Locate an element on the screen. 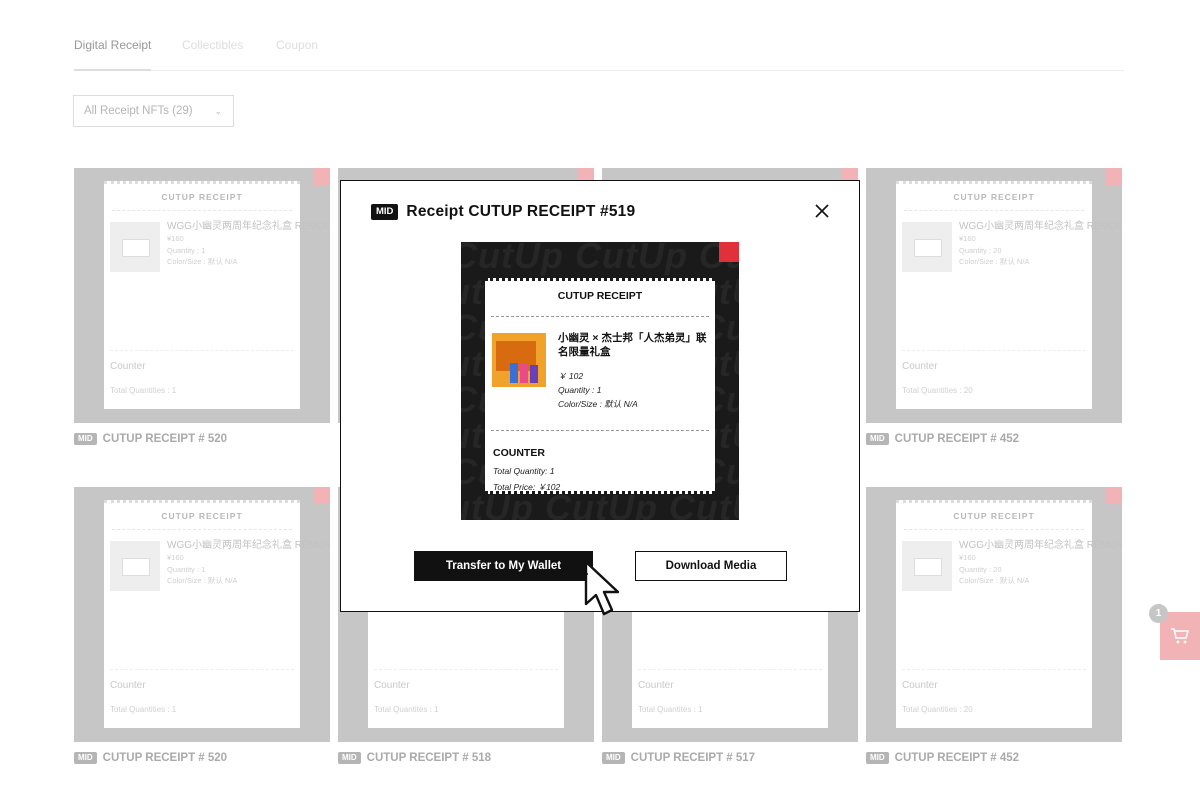 The image size is (1200, 792). chevron-down-icon: ⌄ is located at coordinates (218, 110).